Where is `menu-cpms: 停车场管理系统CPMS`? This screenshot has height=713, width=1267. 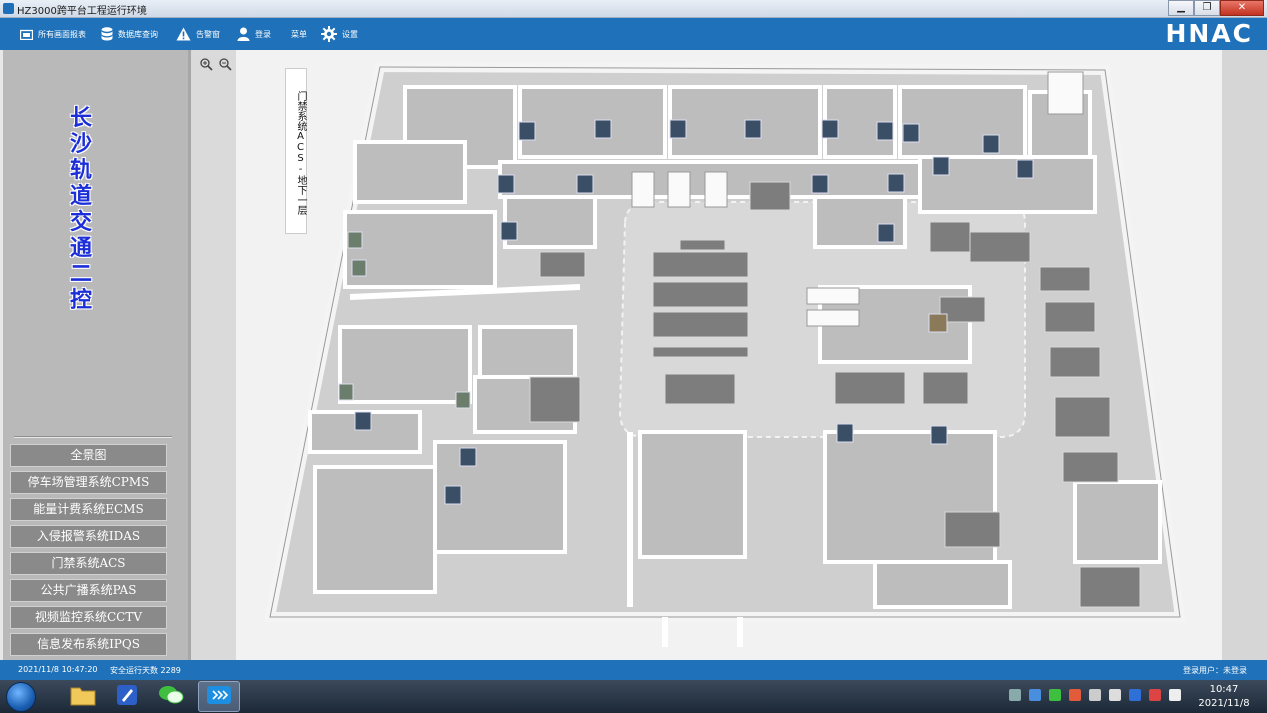
menu-cpms: 停车场管理系统CPMS is located at coordinates (88, 482).